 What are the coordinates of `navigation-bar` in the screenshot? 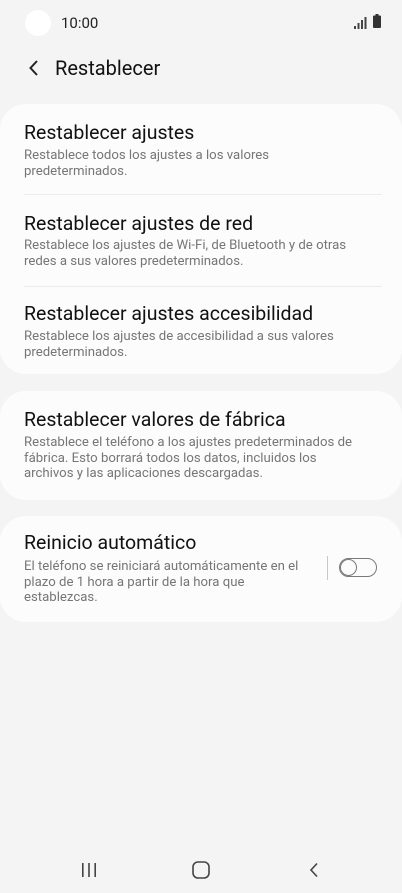 It's located at (201, 869).